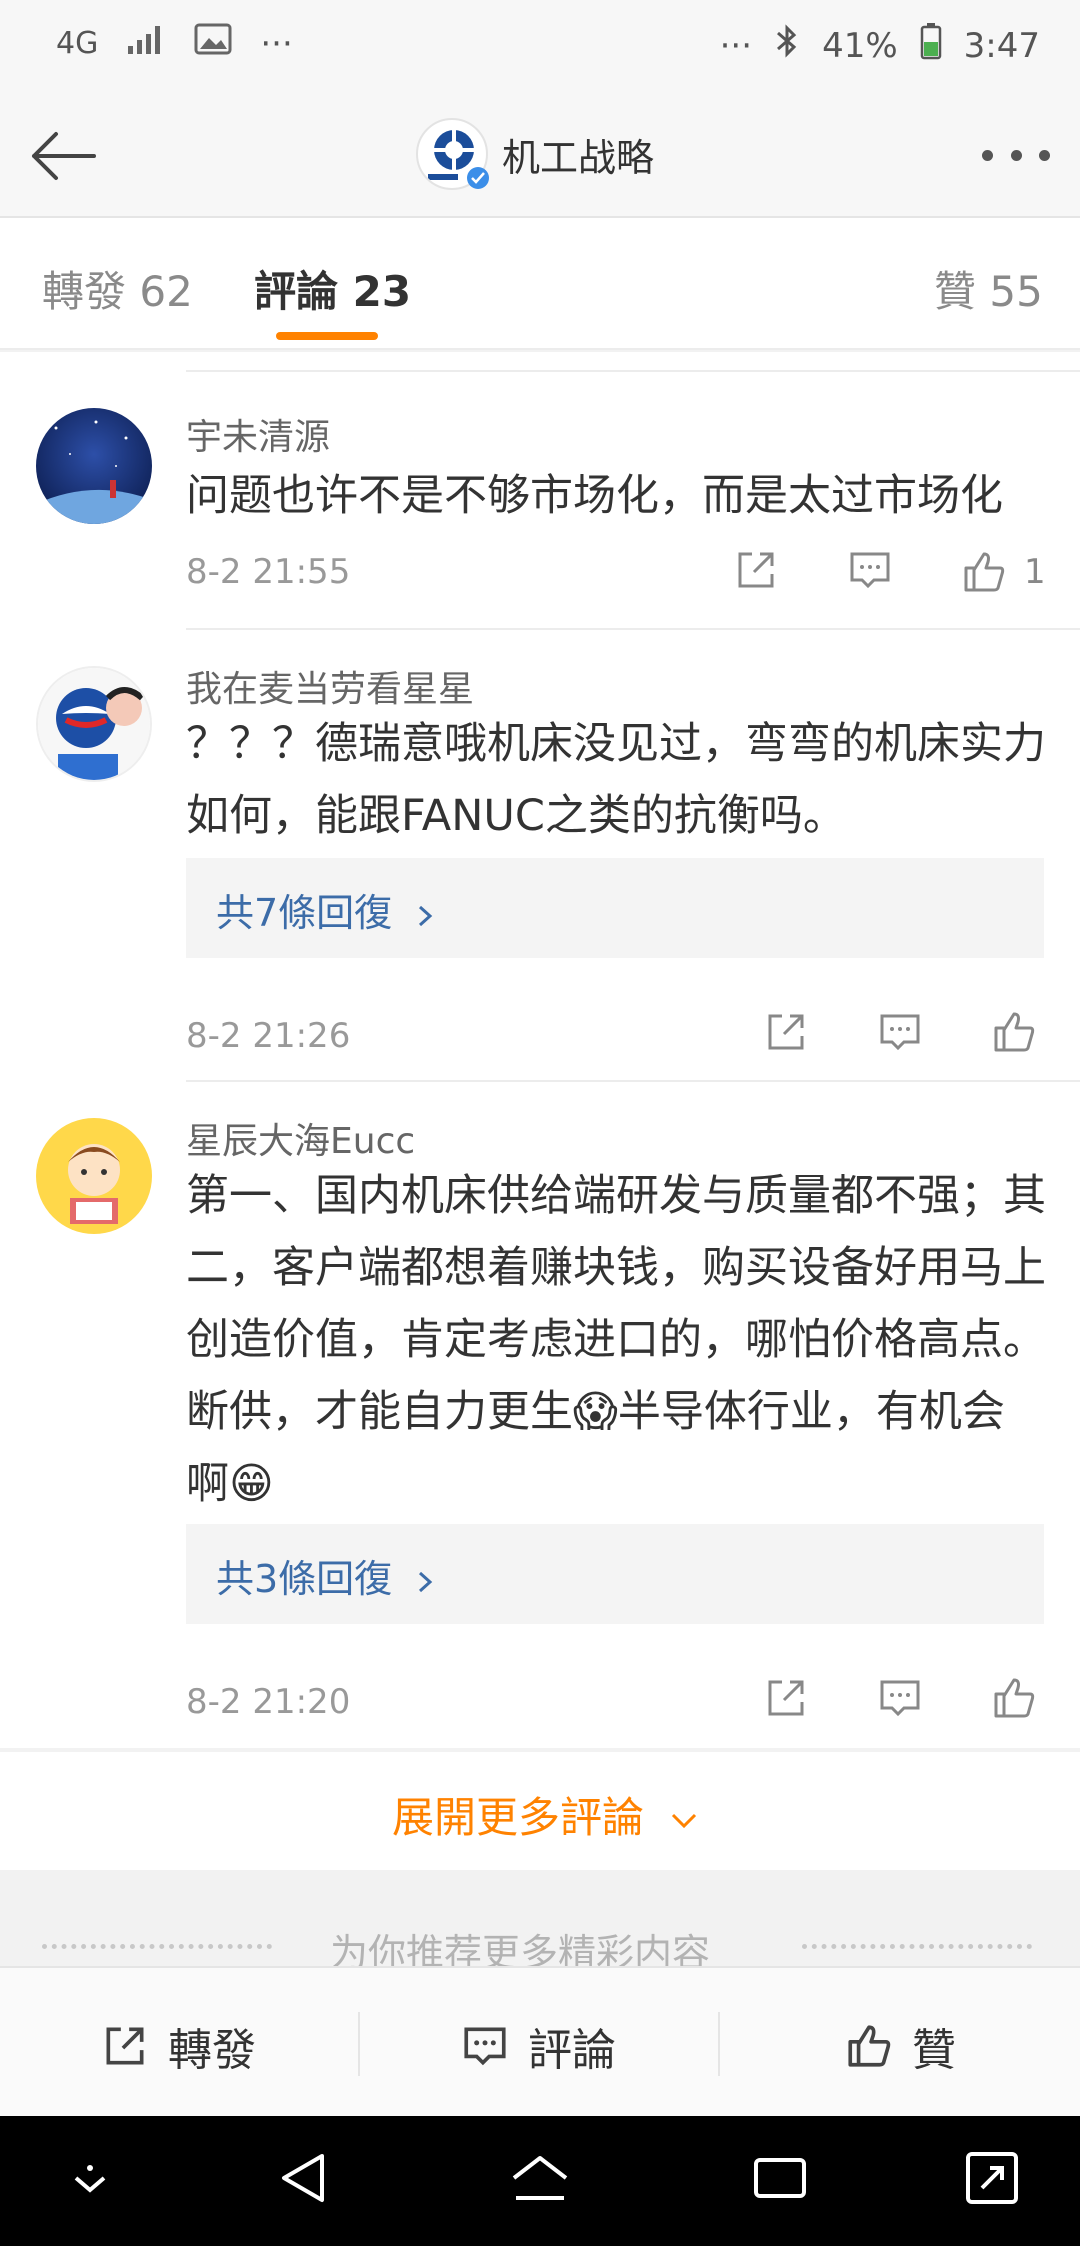 The image size is (1080, 2246). I want to click on status-dots-left: ···, so click(276, 43).